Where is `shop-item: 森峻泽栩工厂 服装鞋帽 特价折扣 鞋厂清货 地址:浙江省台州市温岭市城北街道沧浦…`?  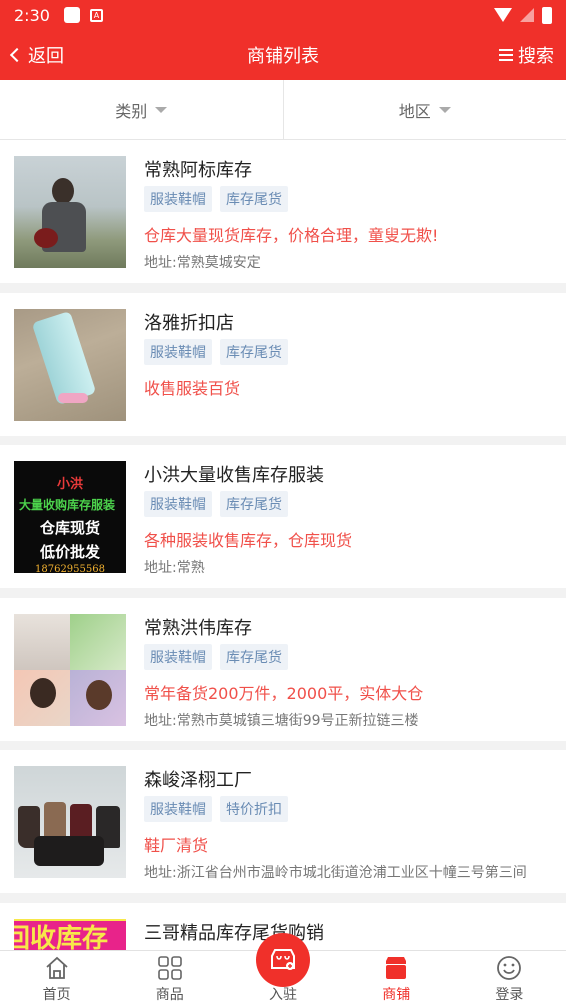
shop-item: 森峻泽栩工厂 服装鞋帽 特价折扣 鞋厂清货 地址:浙江省台州市温岭市城北街道沧浦… is located at coordinates (283, 821).